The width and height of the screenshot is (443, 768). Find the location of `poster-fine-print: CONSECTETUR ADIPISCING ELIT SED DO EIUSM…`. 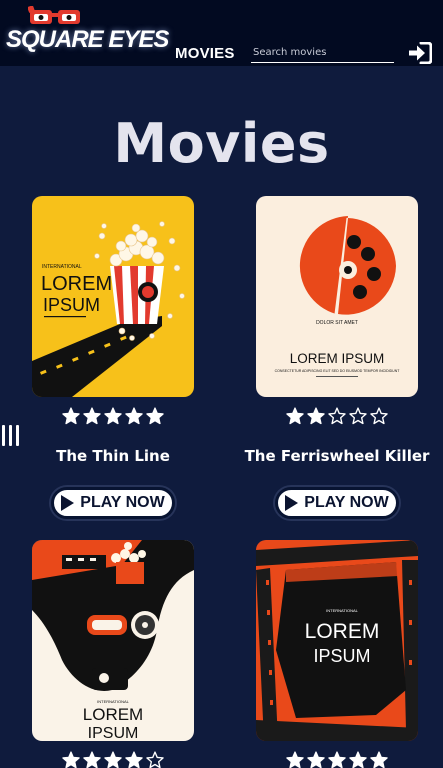

poster-fine-print: CONSECTETUR ADIPISCING ELIT SED DO EIUSM… is located at coordinates (338, 371).